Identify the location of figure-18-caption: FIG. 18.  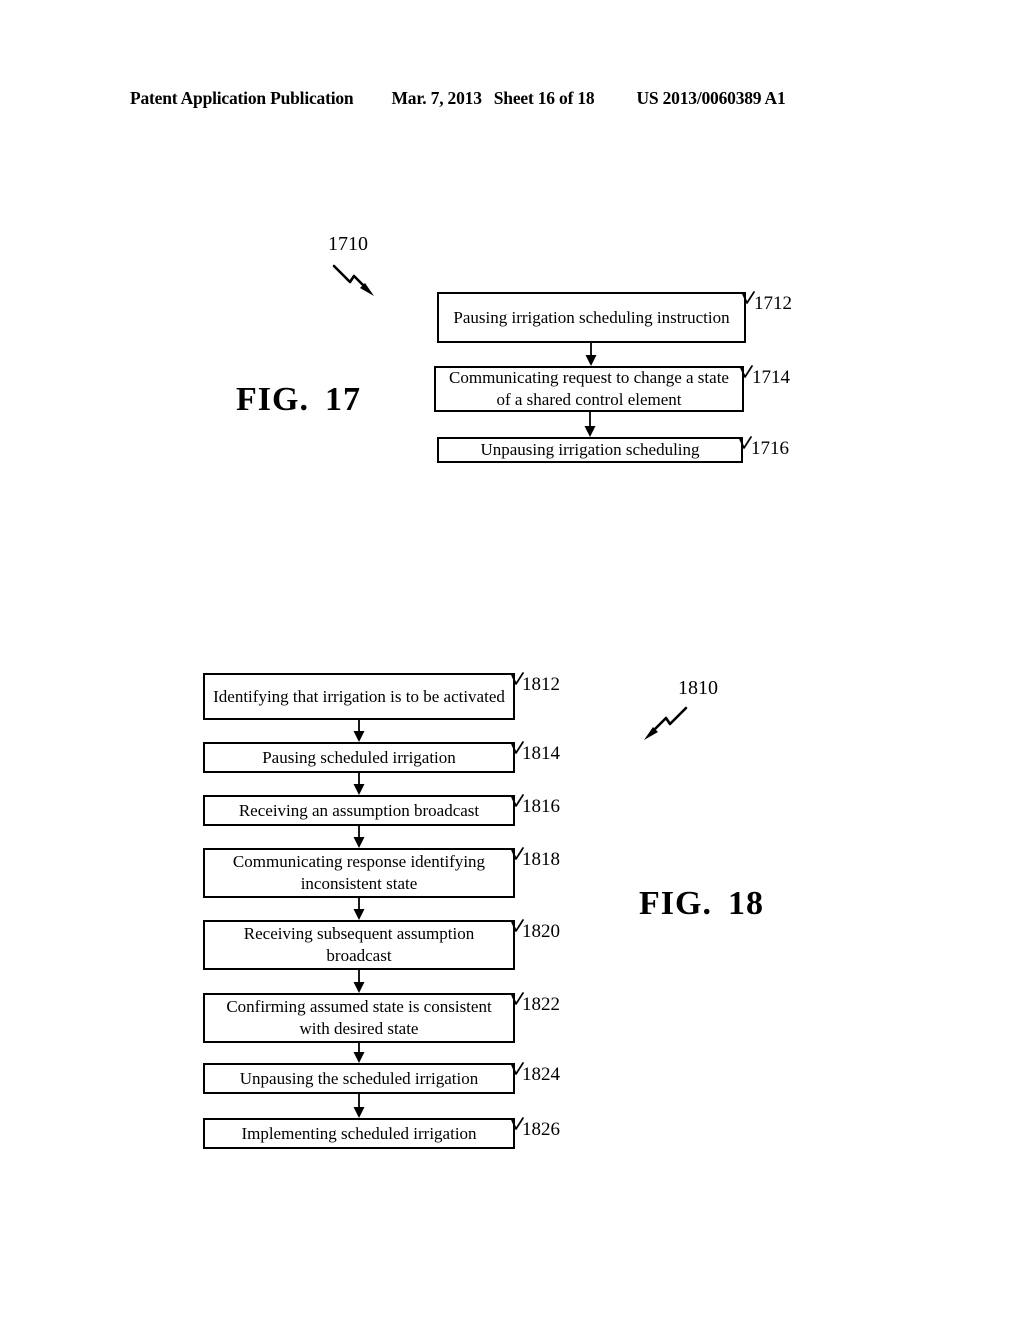
(701, 904).